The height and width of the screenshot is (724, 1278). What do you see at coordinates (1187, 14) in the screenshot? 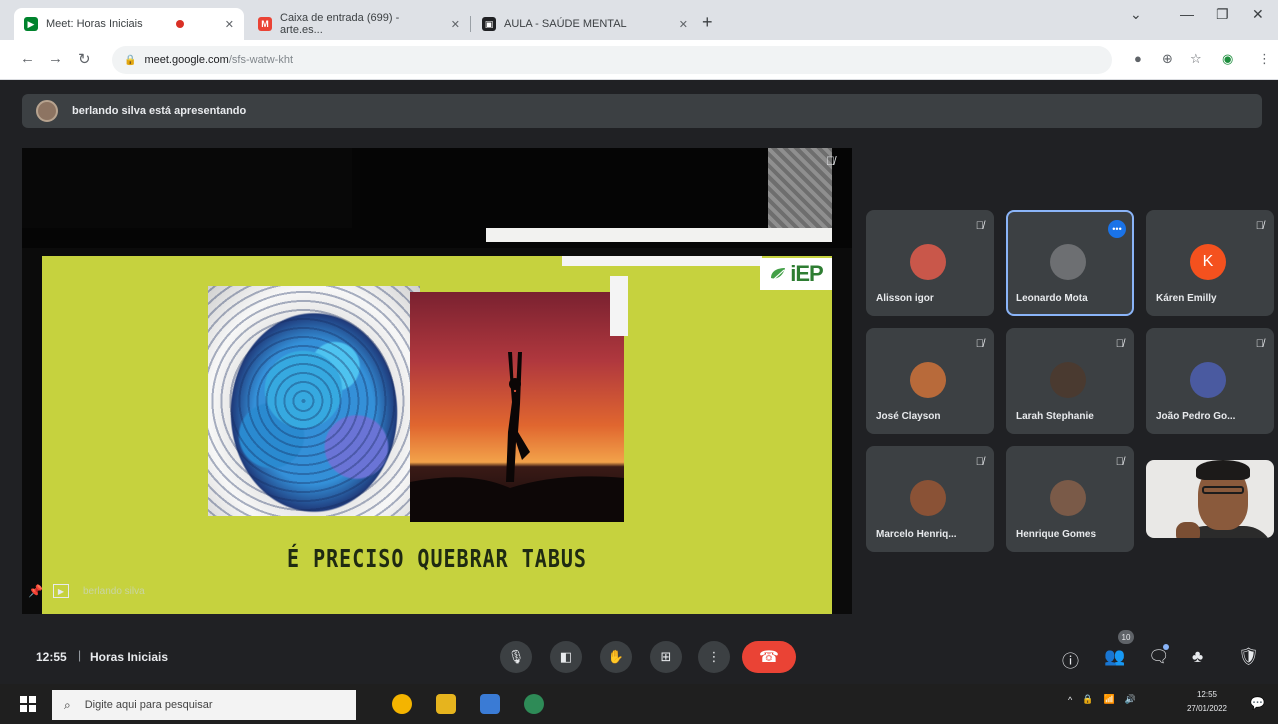
I see `minimize-icon: —` at bounding box center [1187, 14].